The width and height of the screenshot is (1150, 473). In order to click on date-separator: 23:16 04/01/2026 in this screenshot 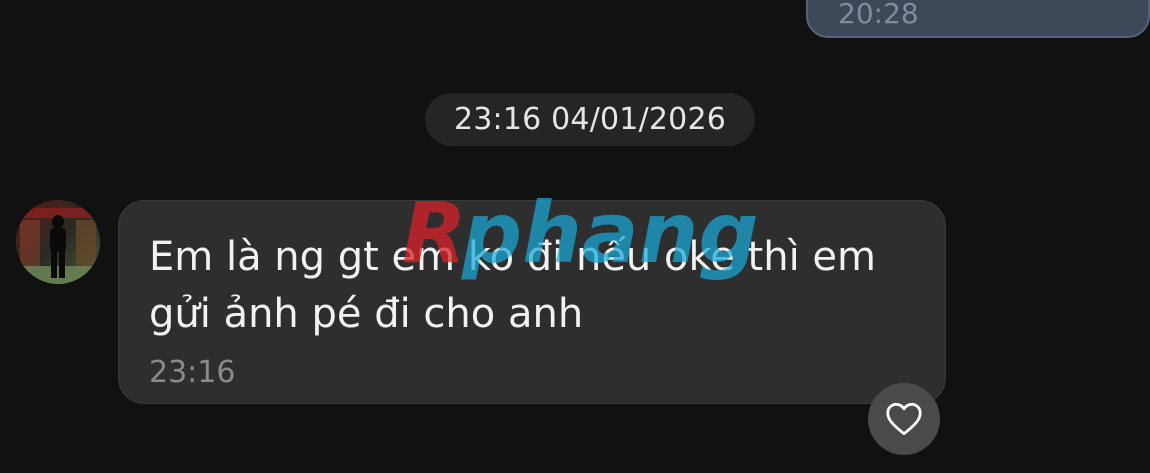, I will do `click(590, 119)`.